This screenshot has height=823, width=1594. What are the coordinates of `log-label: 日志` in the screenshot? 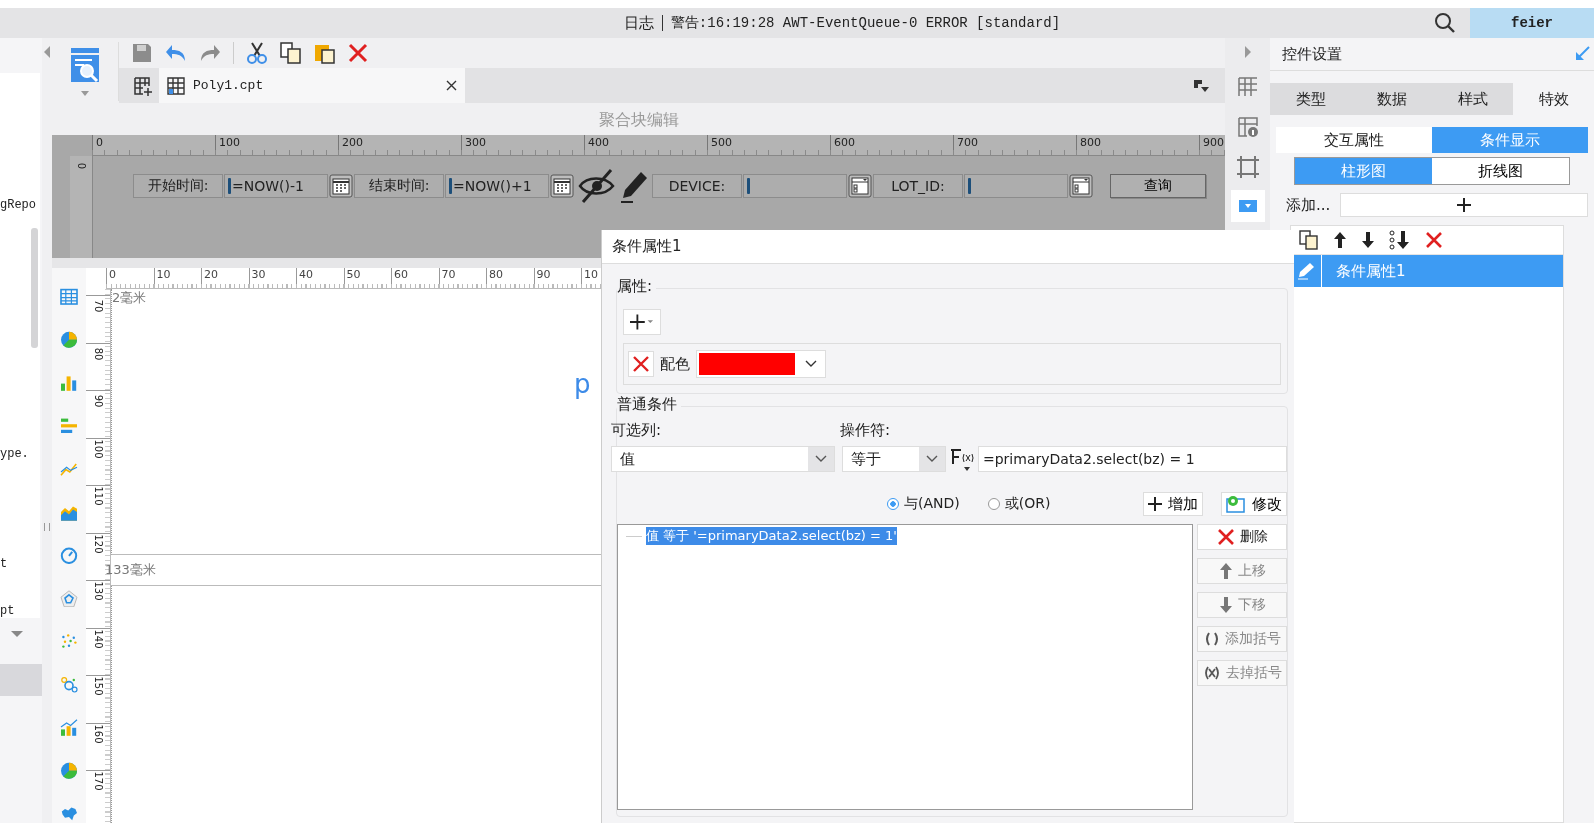 It's located at (638, 23).